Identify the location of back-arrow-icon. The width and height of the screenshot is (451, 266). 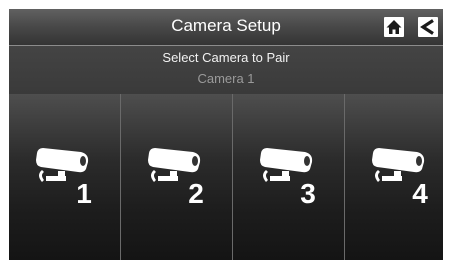
(427, 27).